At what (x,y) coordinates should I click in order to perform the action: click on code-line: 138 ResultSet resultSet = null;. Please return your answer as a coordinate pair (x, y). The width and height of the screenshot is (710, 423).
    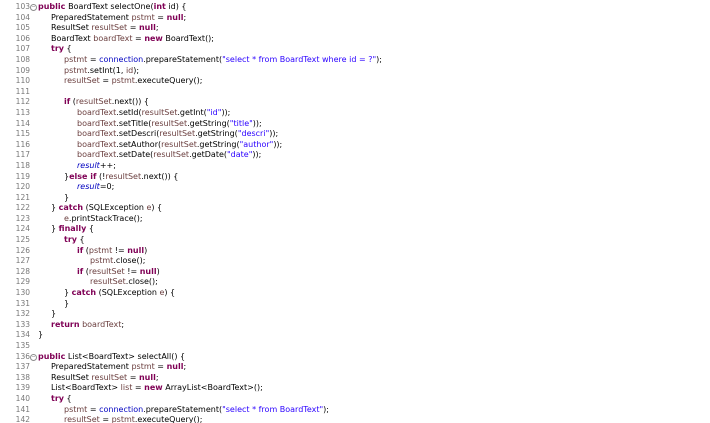
    Looking at the image, I should click on (355, 378).